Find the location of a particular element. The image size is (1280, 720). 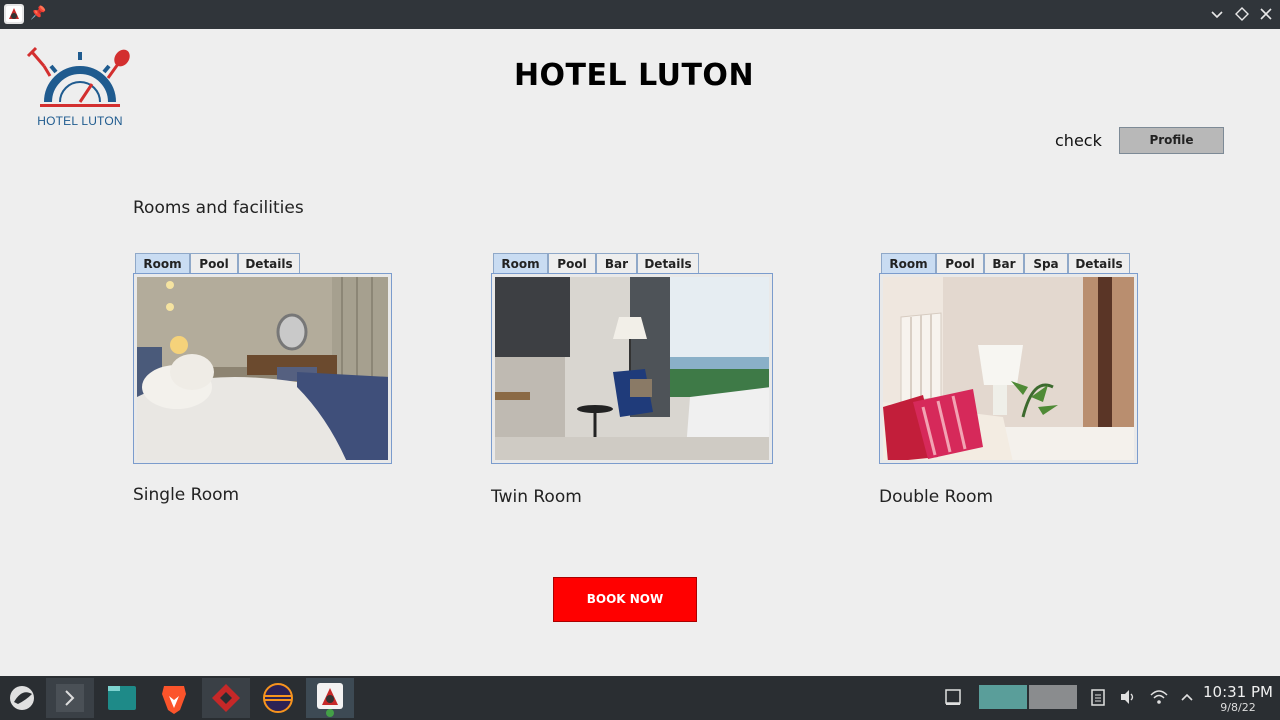

eclipse-icon is located at coordinates (278, 698).